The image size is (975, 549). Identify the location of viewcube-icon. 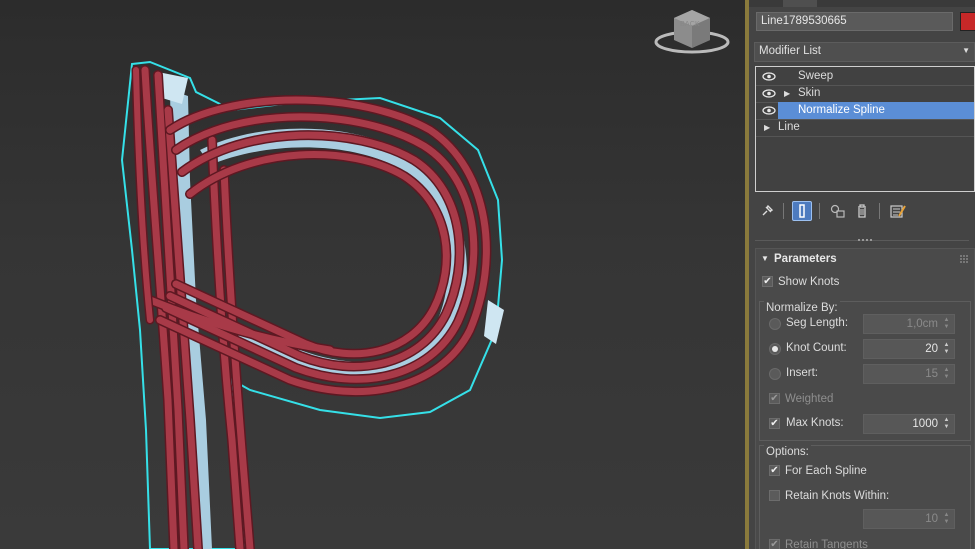
(692, 31).